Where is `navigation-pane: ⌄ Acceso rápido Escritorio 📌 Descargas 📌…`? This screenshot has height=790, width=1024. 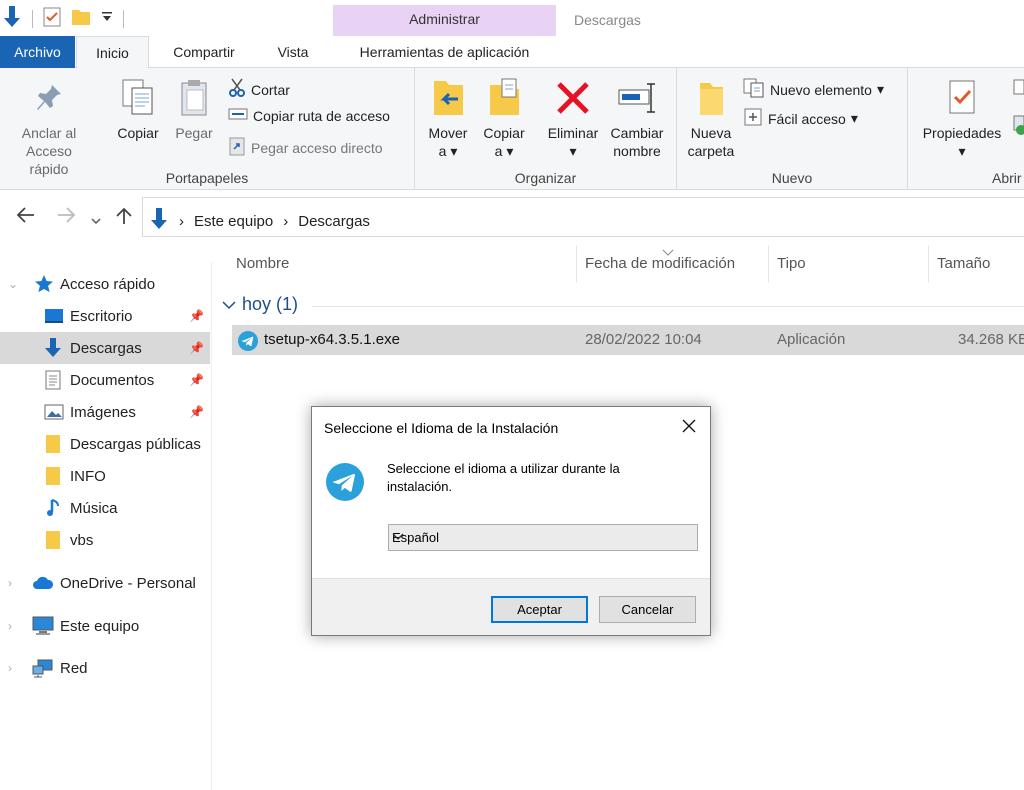 navigation-pane: ⌄ Acceso rápido Escritorio 📌 Descargas 📌… is located at coordinates (106, 526).